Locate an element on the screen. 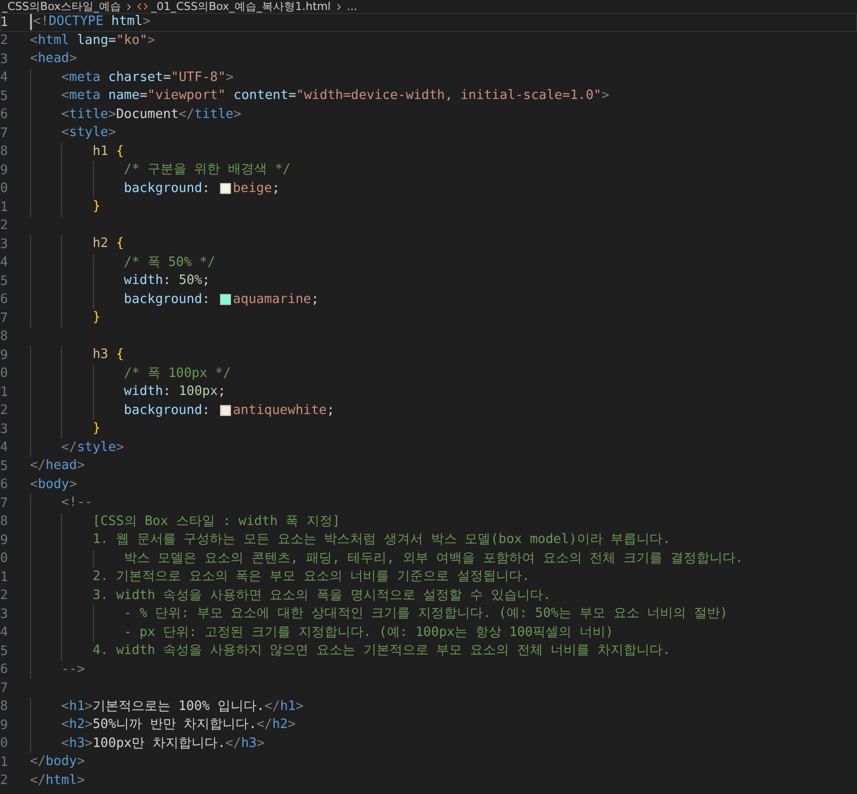 The height and width of the screenshot is (794, 857). code-text: <meta charset="UTF-8"> is located at coordinates (132, 77).